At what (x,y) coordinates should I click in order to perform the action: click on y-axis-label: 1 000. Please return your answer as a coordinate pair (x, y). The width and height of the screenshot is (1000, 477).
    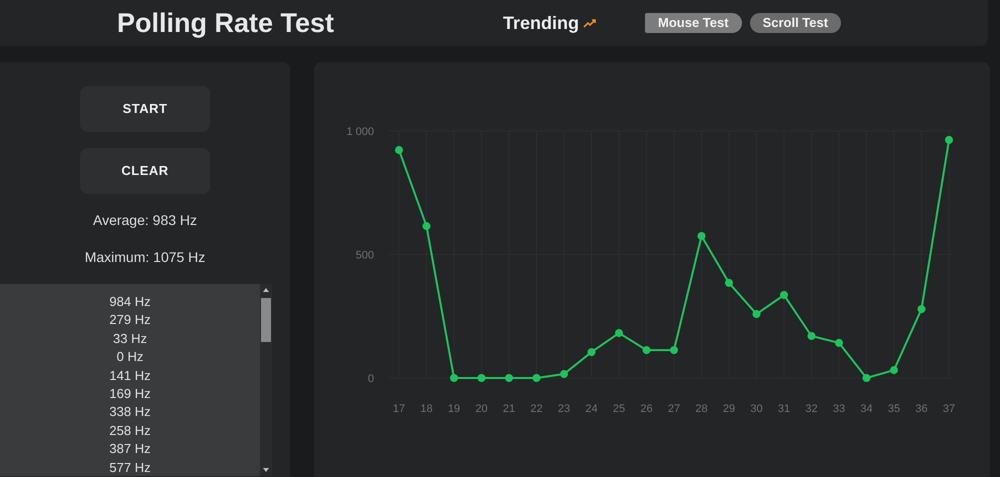
    Looking at the image, I should click on (360, 132).